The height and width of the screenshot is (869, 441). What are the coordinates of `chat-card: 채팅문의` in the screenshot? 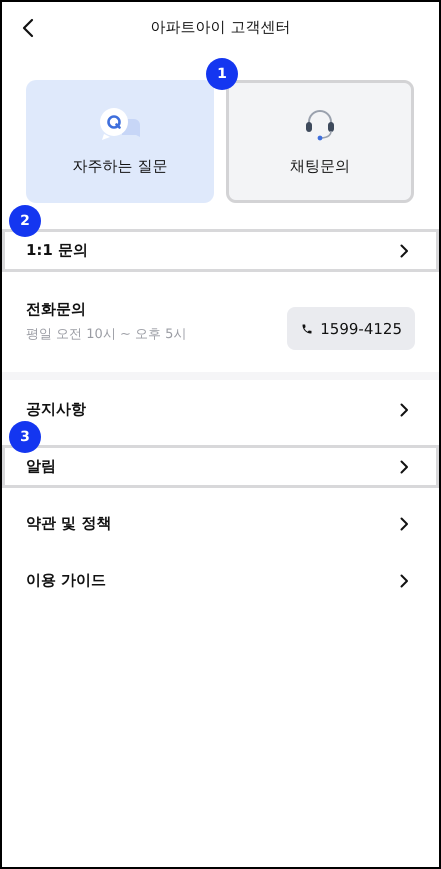 It's located at (320, 141).